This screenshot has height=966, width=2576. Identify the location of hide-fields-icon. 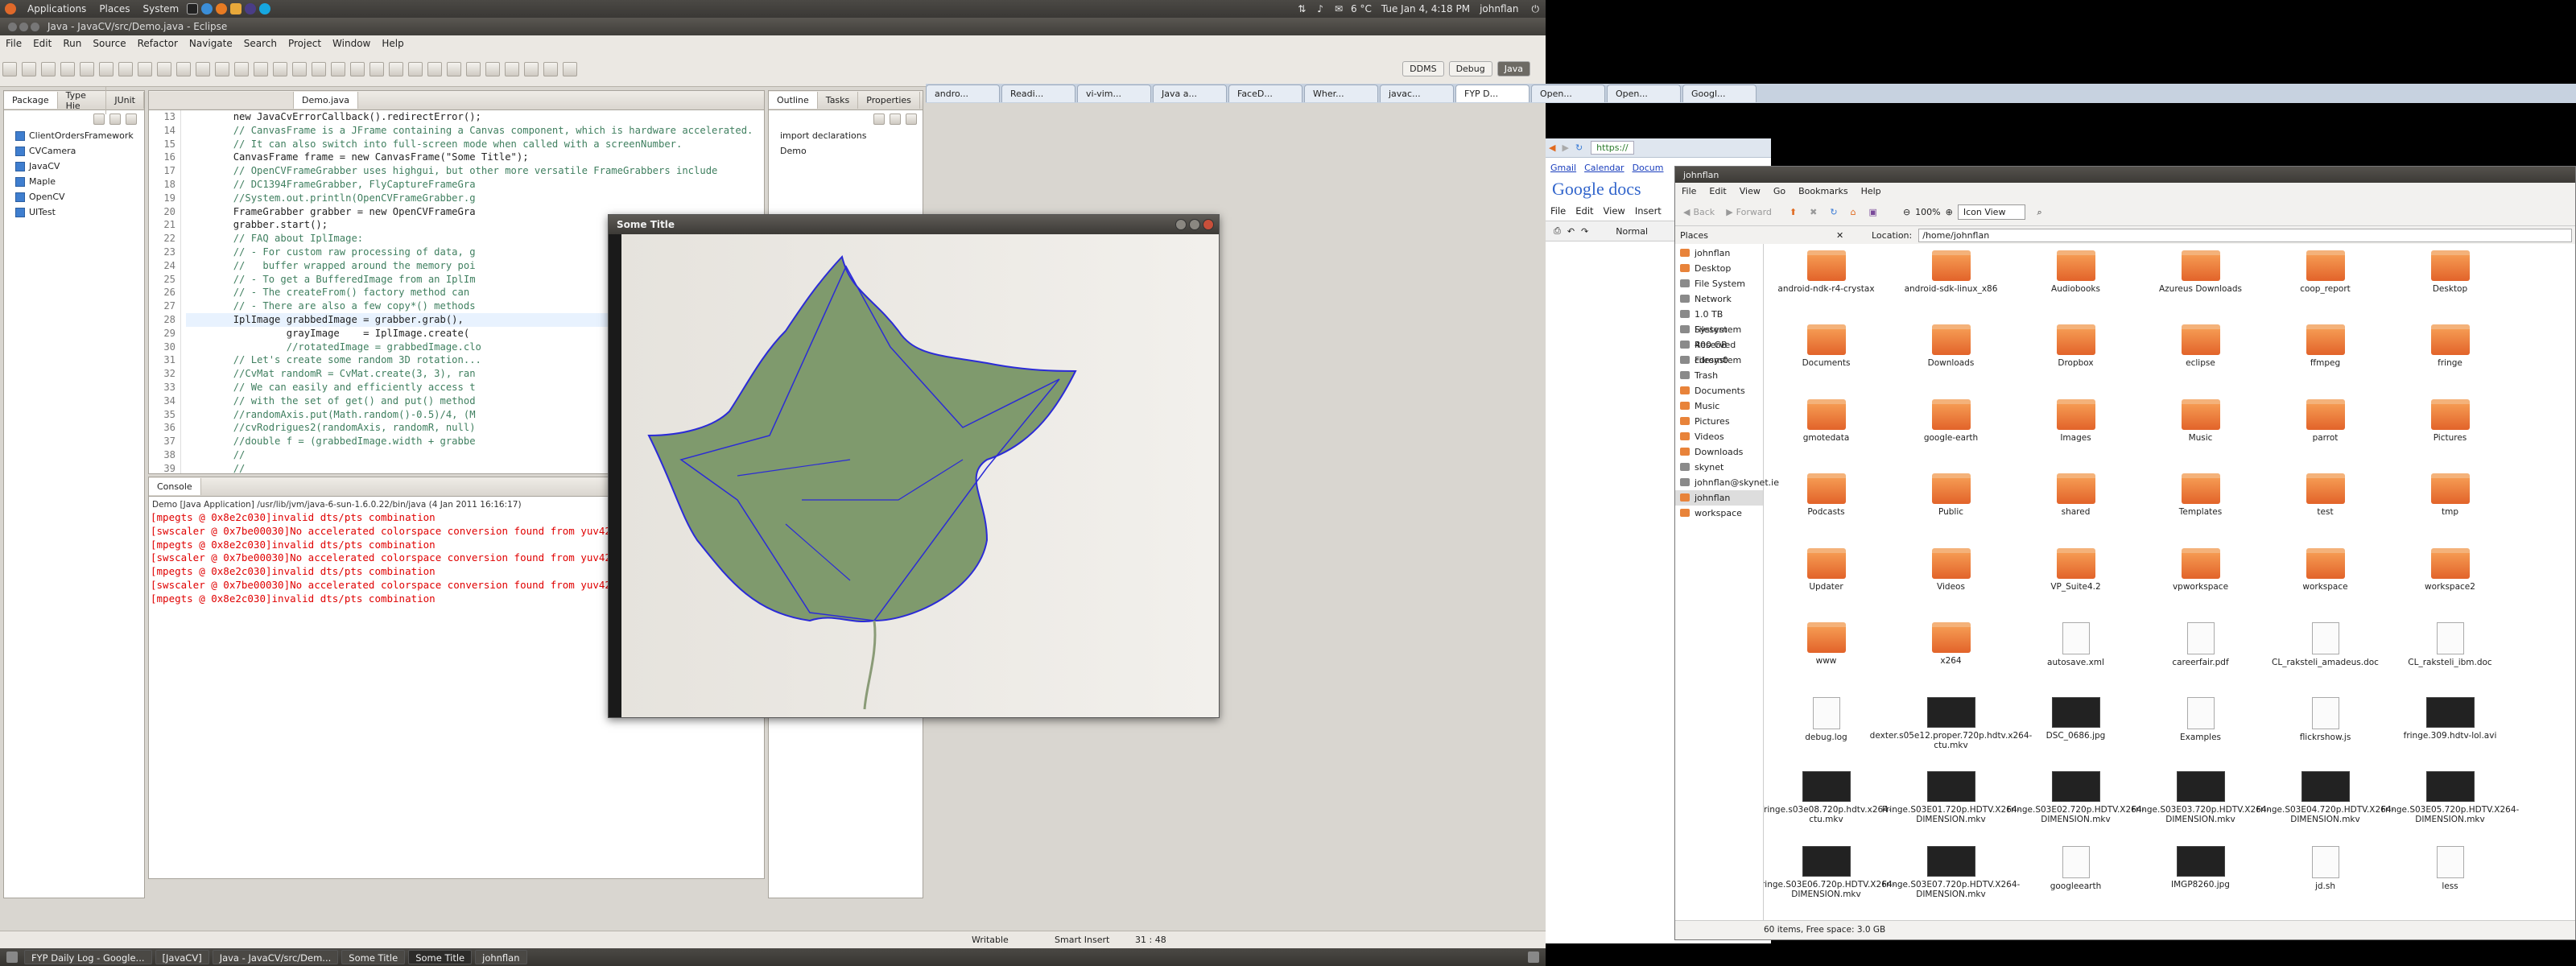
(895, 119).